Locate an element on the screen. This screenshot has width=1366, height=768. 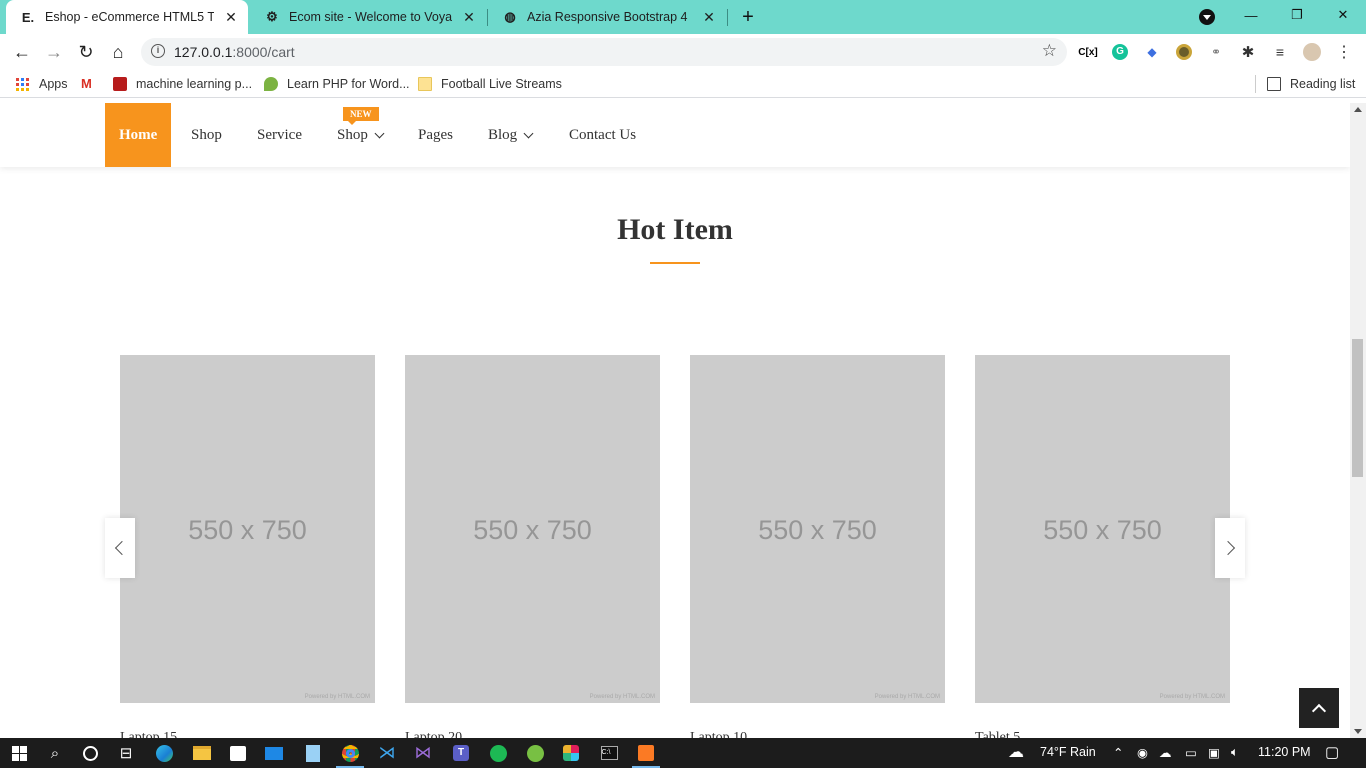
xampp-icon is located at coordinates (646, 753).